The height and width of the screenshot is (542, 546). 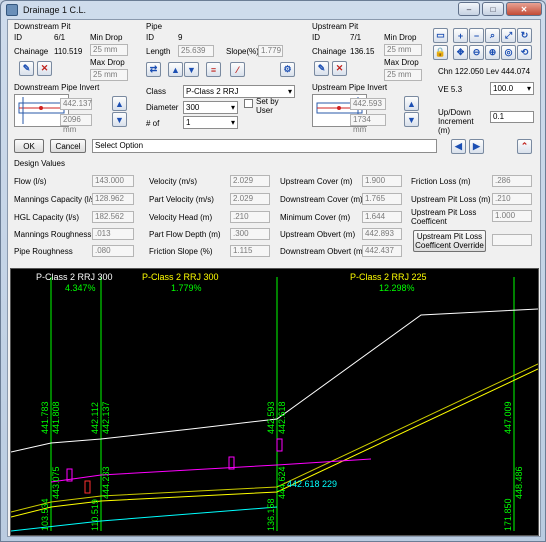 I want to click on cancel-button: Cancel, so click(x=68, y=146).